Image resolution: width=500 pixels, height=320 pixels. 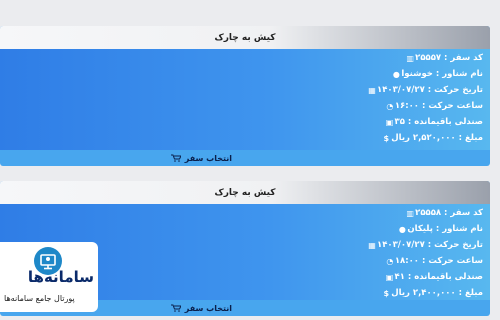 I want to click on departure-time-row: ◔ ساعت حرکت : ۱۶:۰۰, so click(x=431, y=106).